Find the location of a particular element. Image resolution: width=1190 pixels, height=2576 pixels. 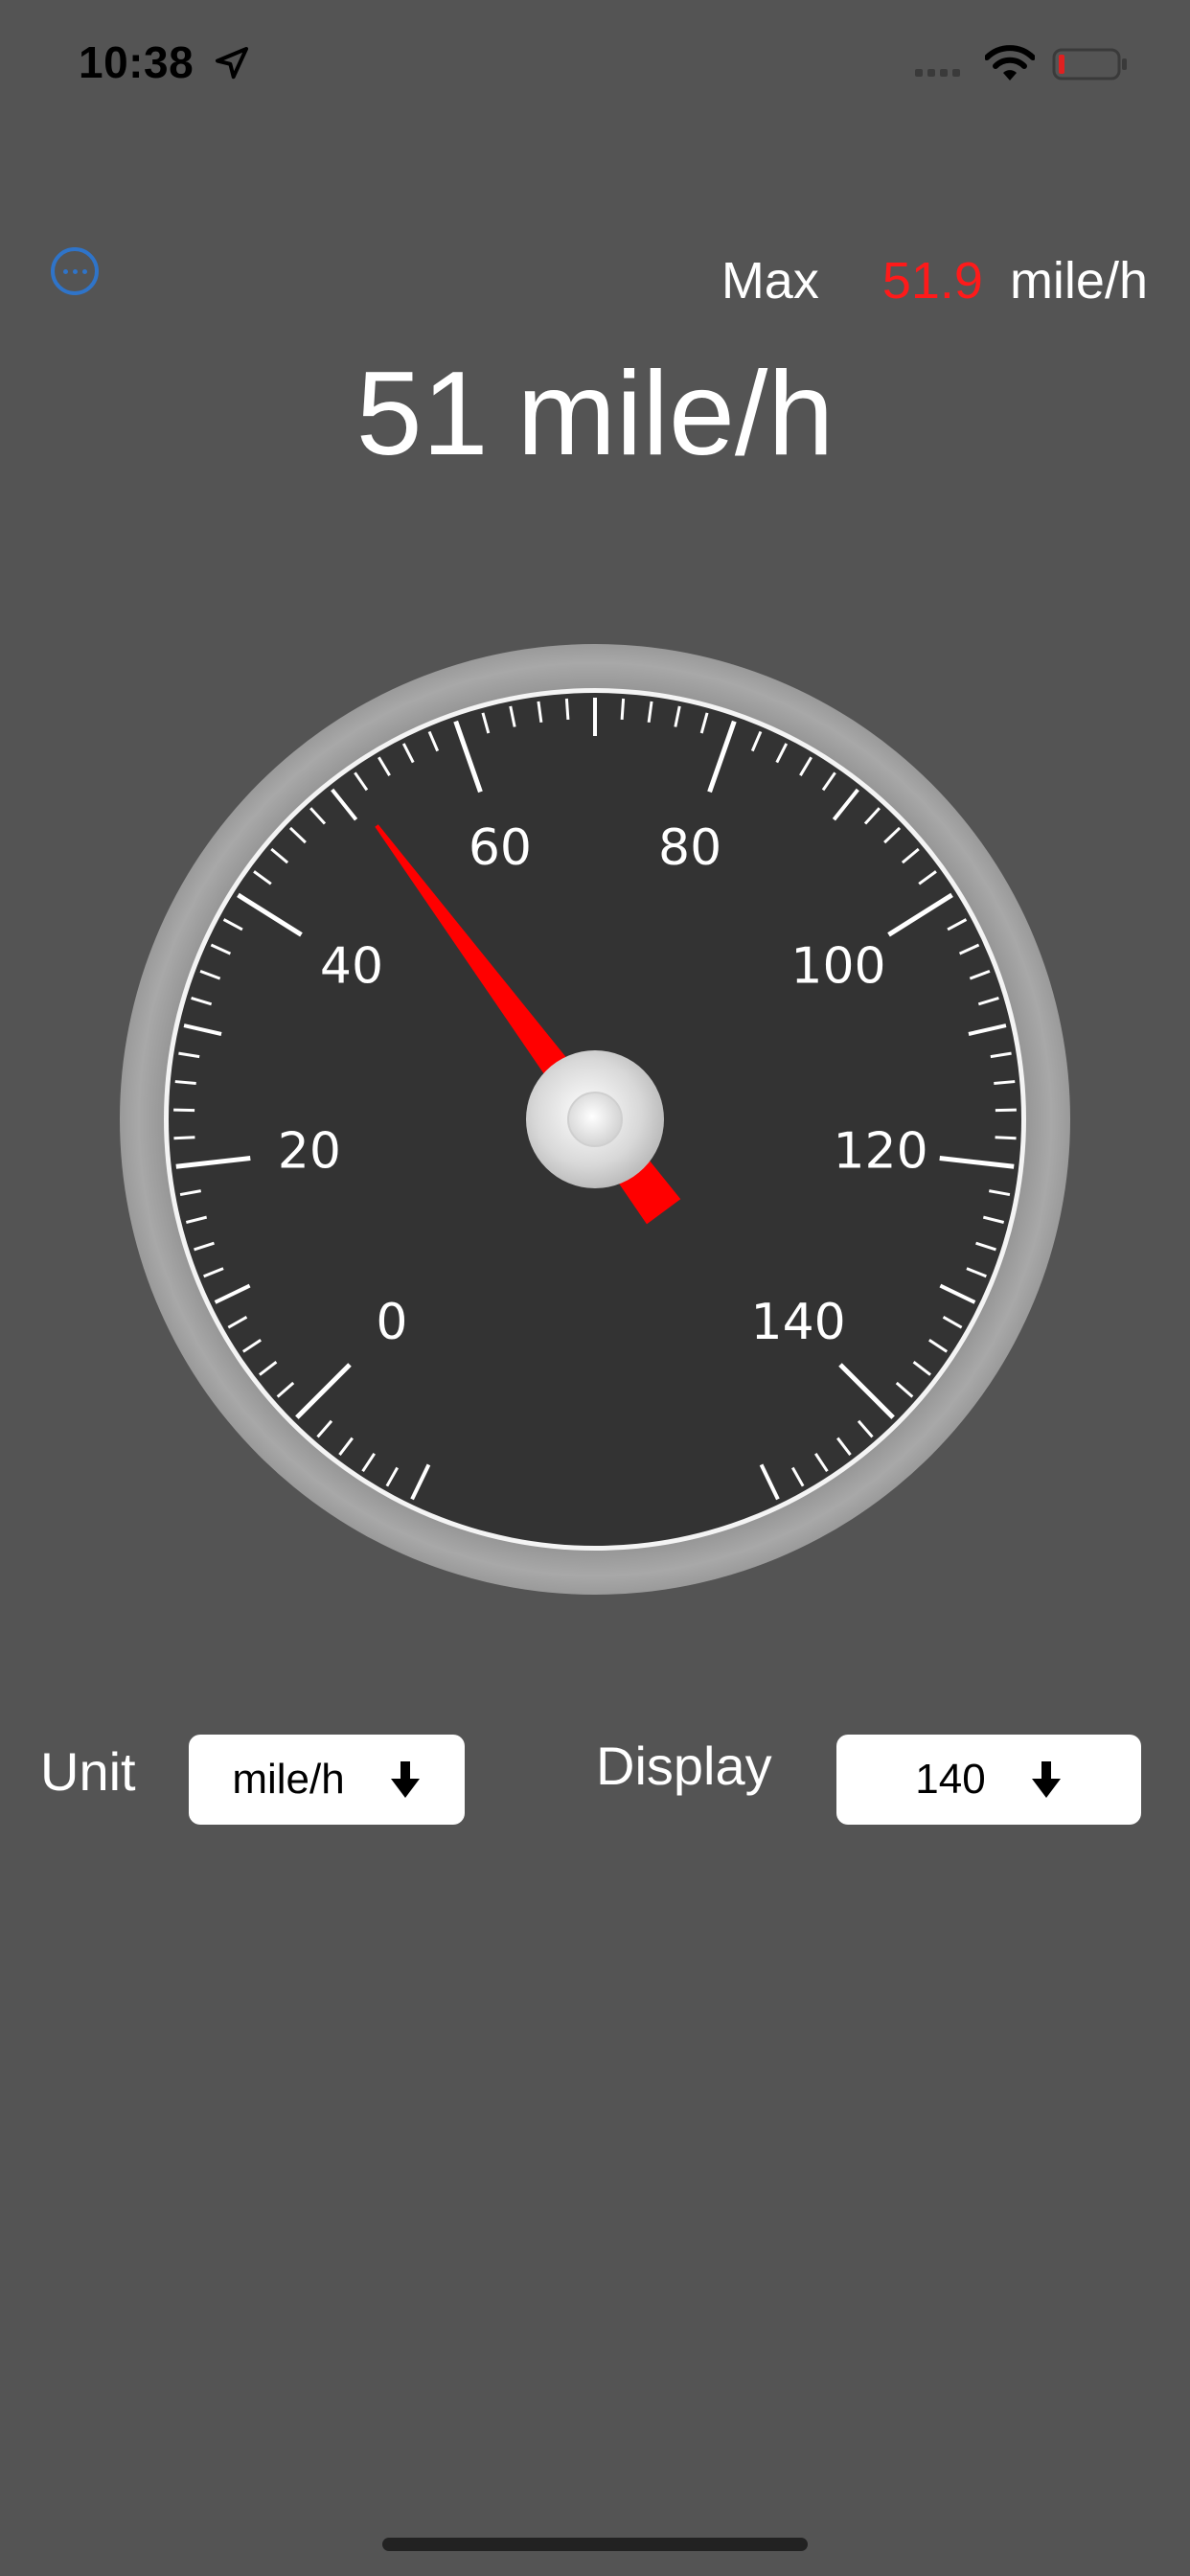

max-speed-unit: mile/h is located at coordinates (1078, 281).